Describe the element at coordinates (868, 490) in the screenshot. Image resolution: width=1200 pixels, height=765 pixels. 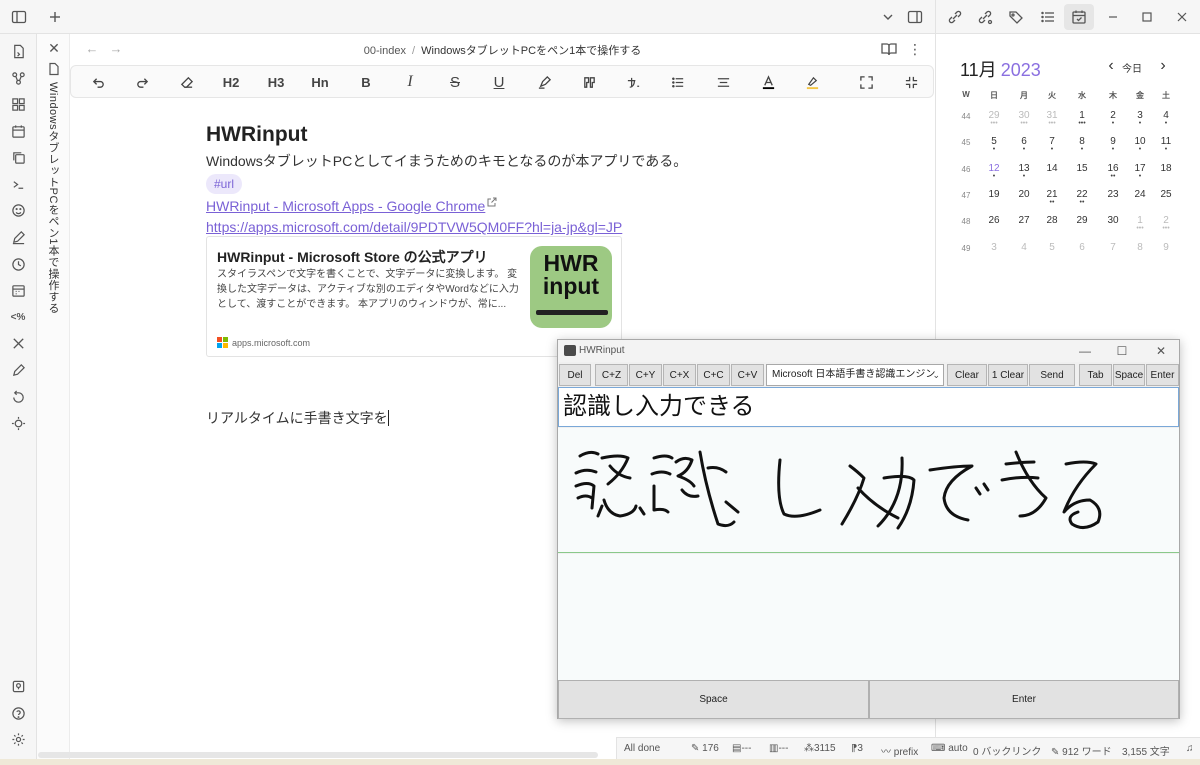
I see `hwr-handwriting-canvas` at that location.